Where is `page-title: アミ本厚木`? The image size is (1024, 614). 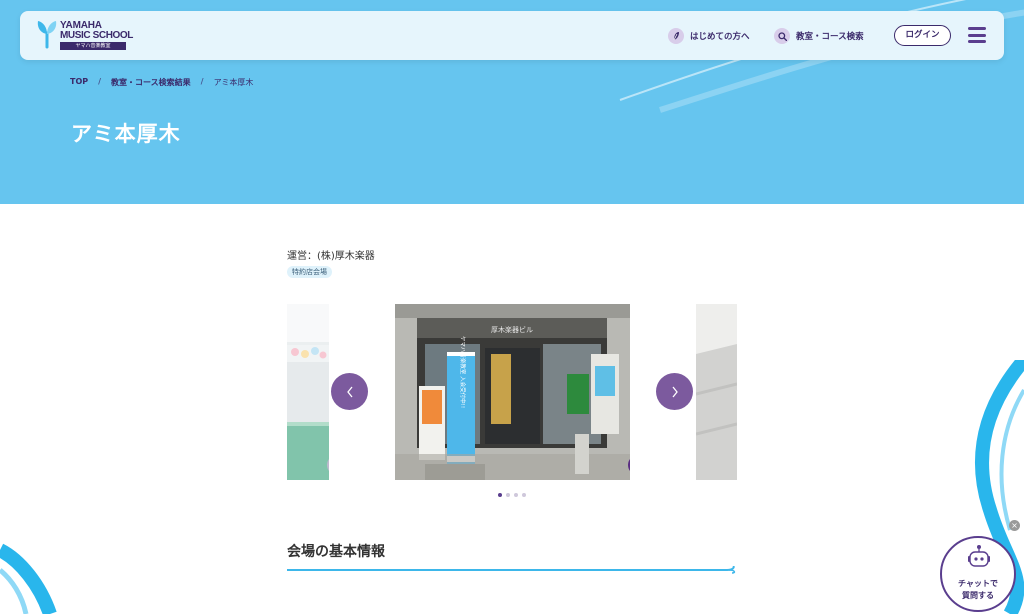
page-title: アミ本厚木 is located at coordinates (126, 134).